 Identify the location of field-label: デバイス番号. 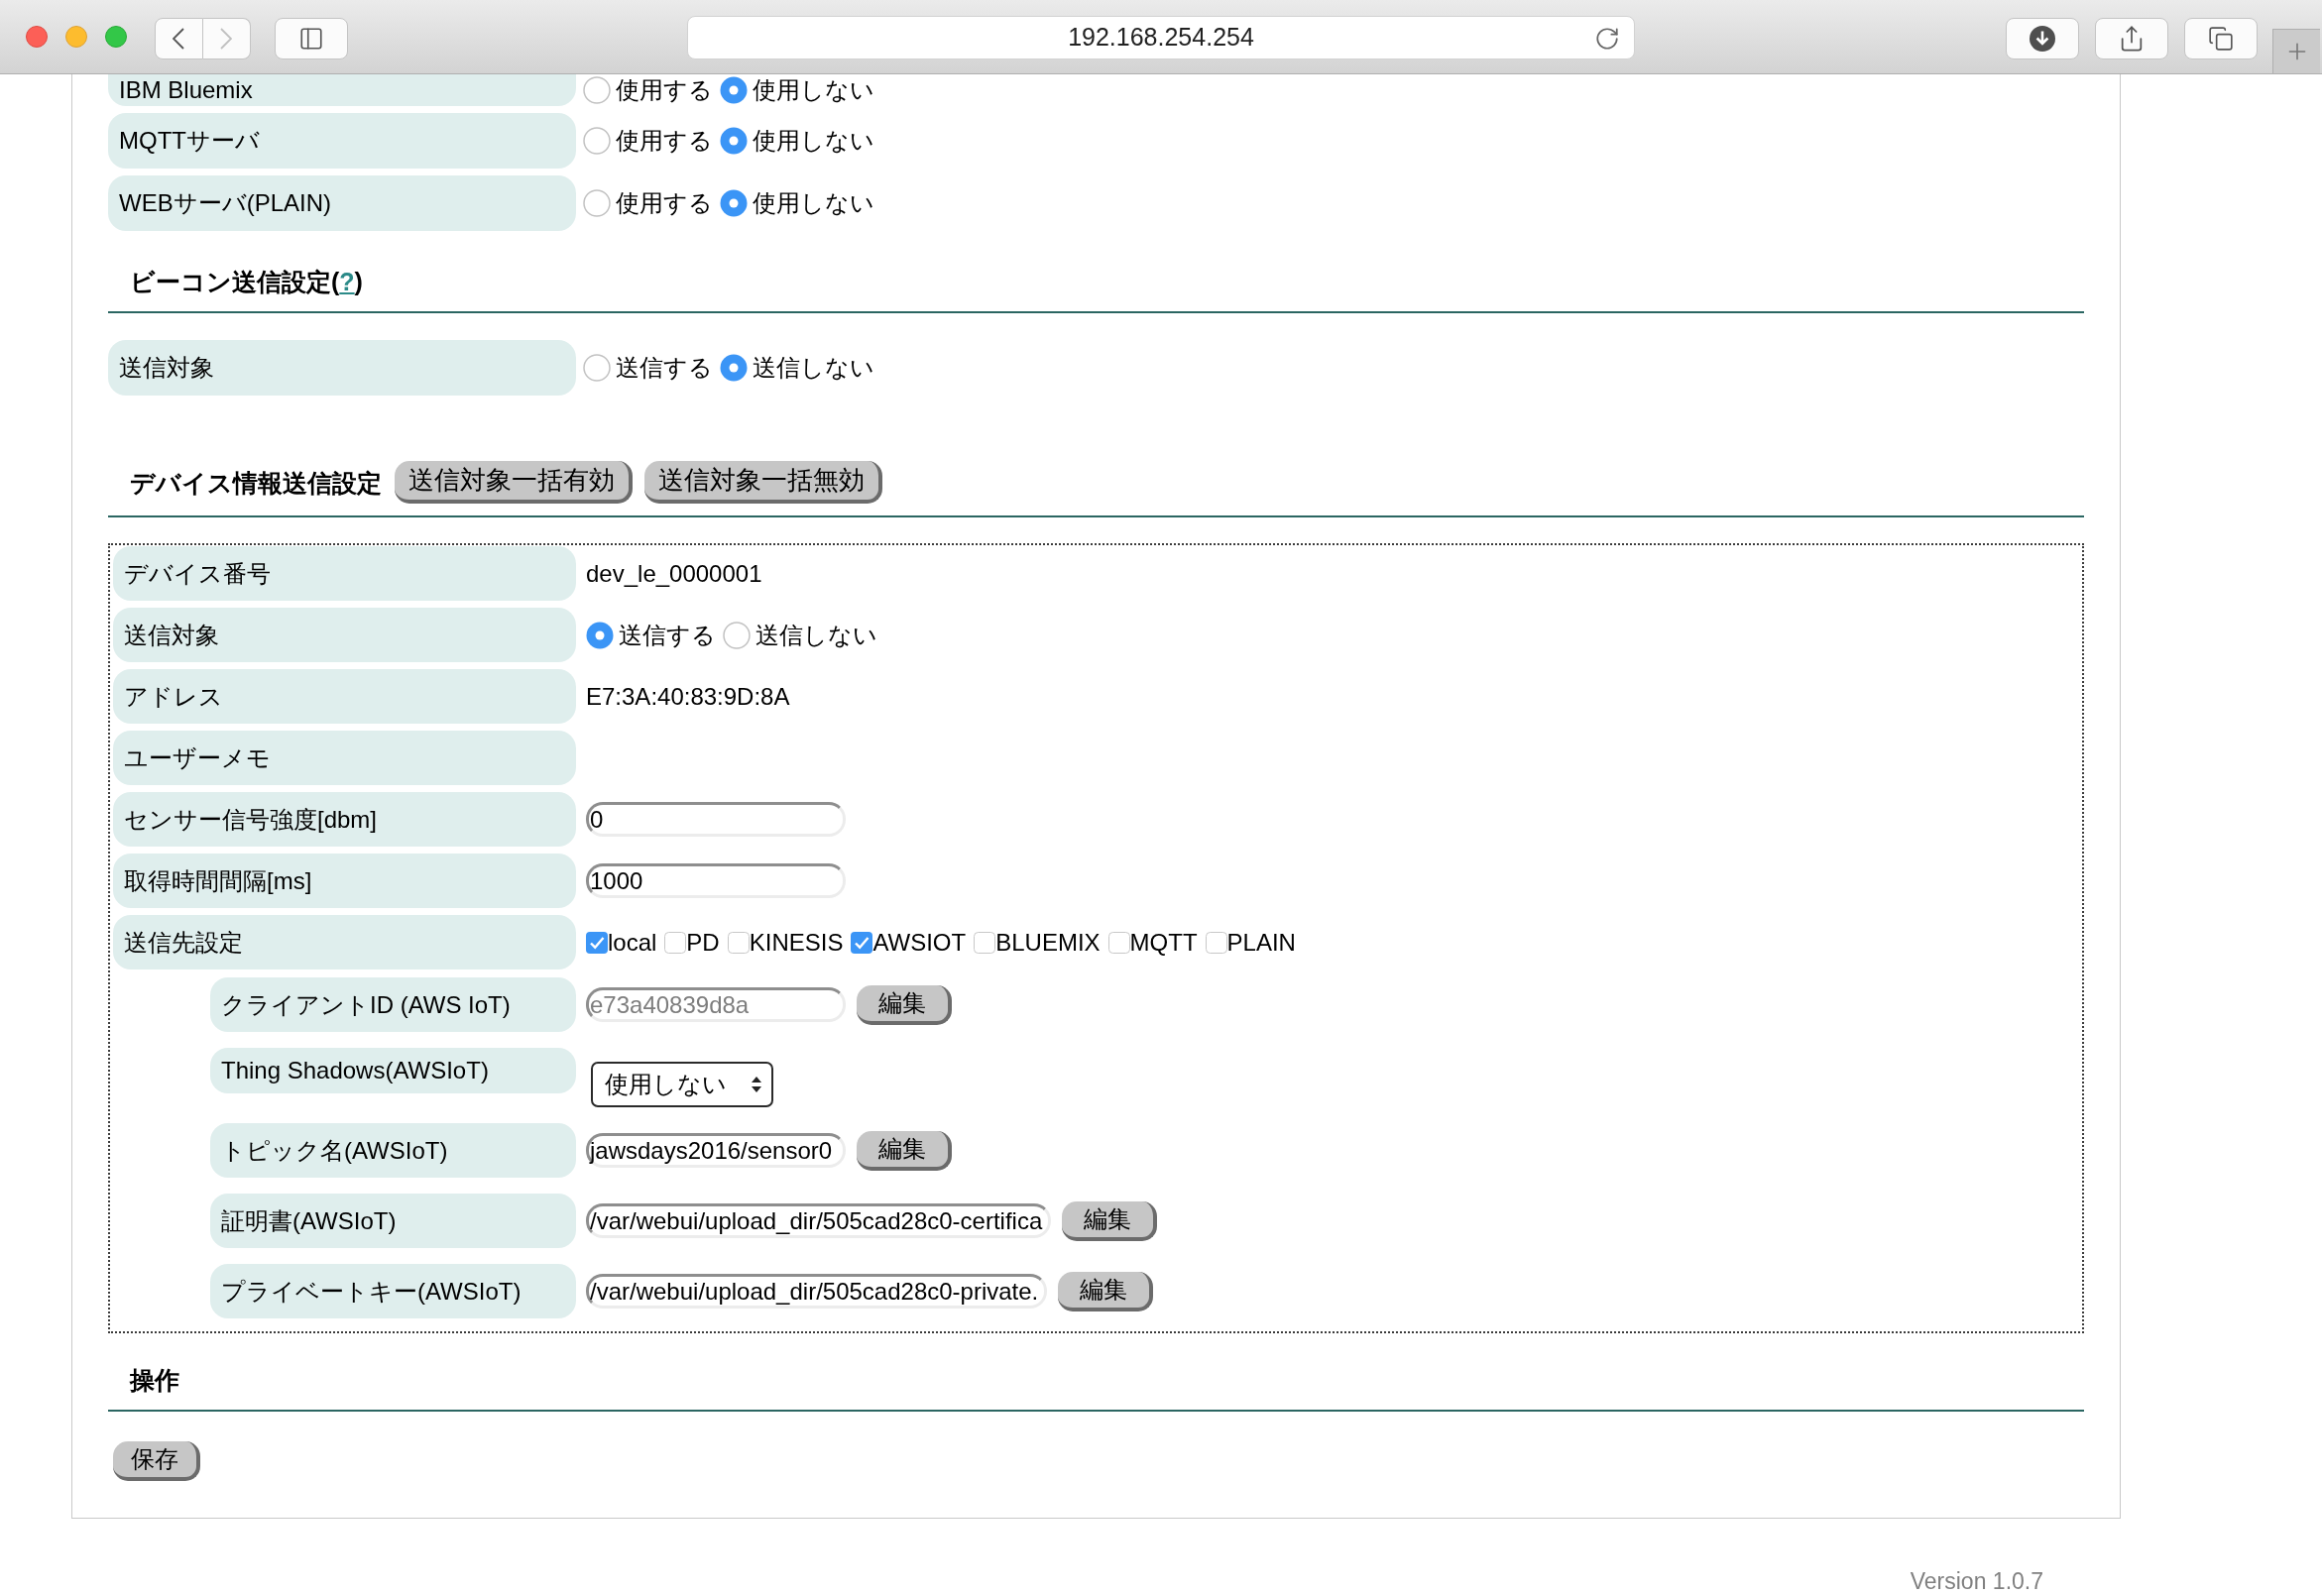
(344, 573).